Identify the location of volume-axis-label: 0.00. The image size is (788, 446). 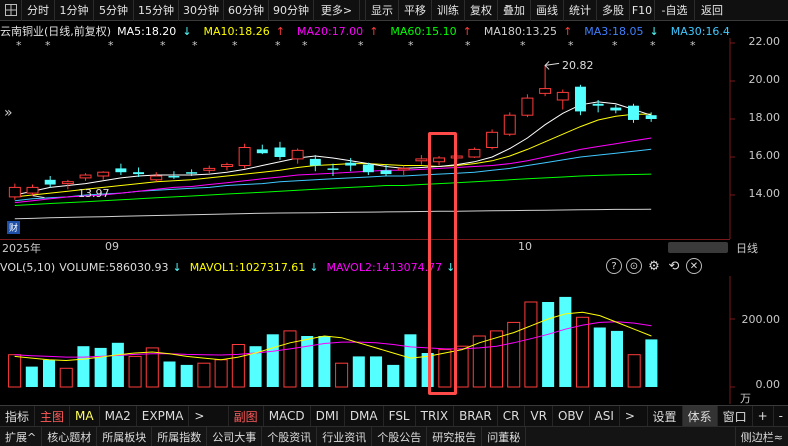
(768, 384).